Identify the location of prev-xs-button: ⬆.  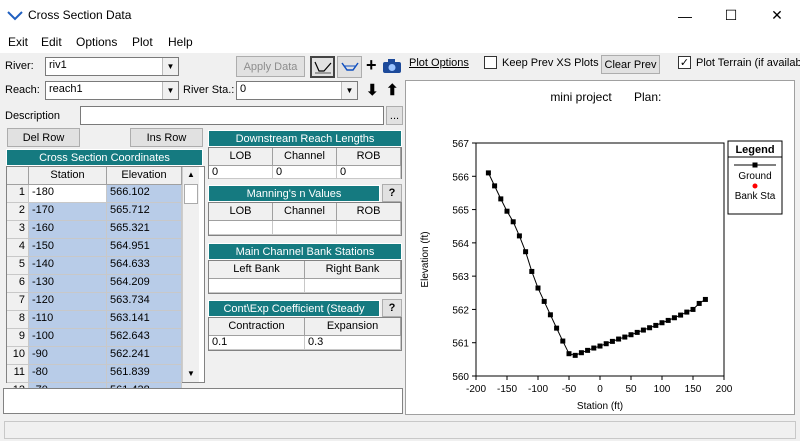
(392, 90).